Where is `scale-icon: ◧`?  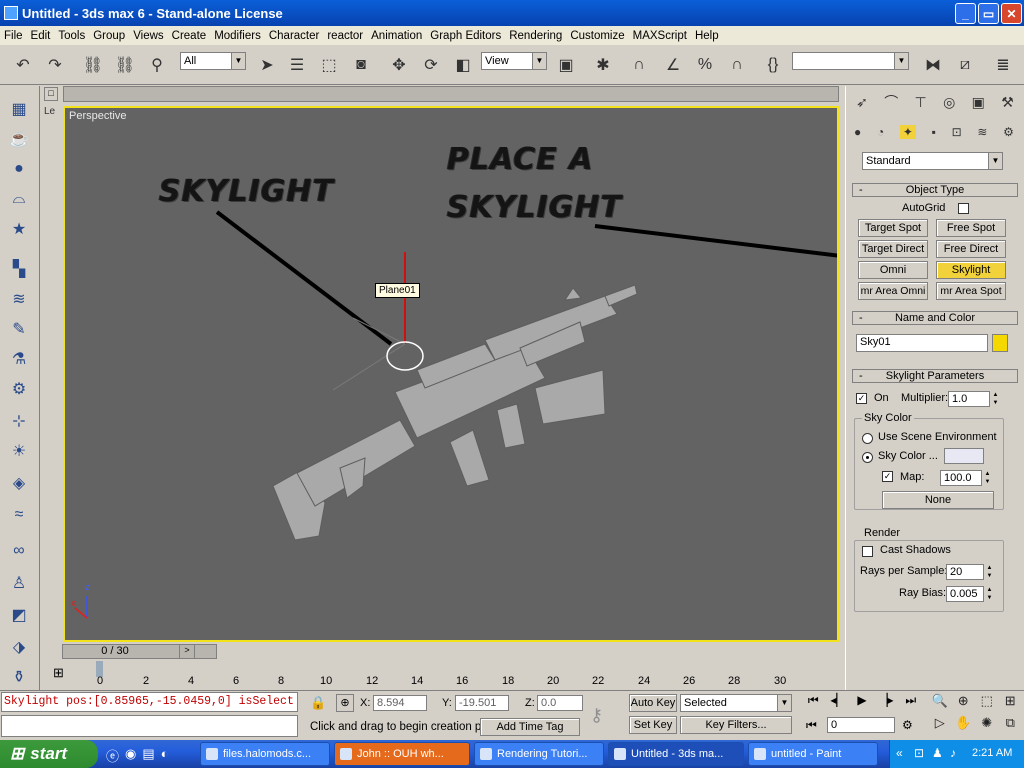 scale-icon: ◧ is located at coordinates (463, 65).